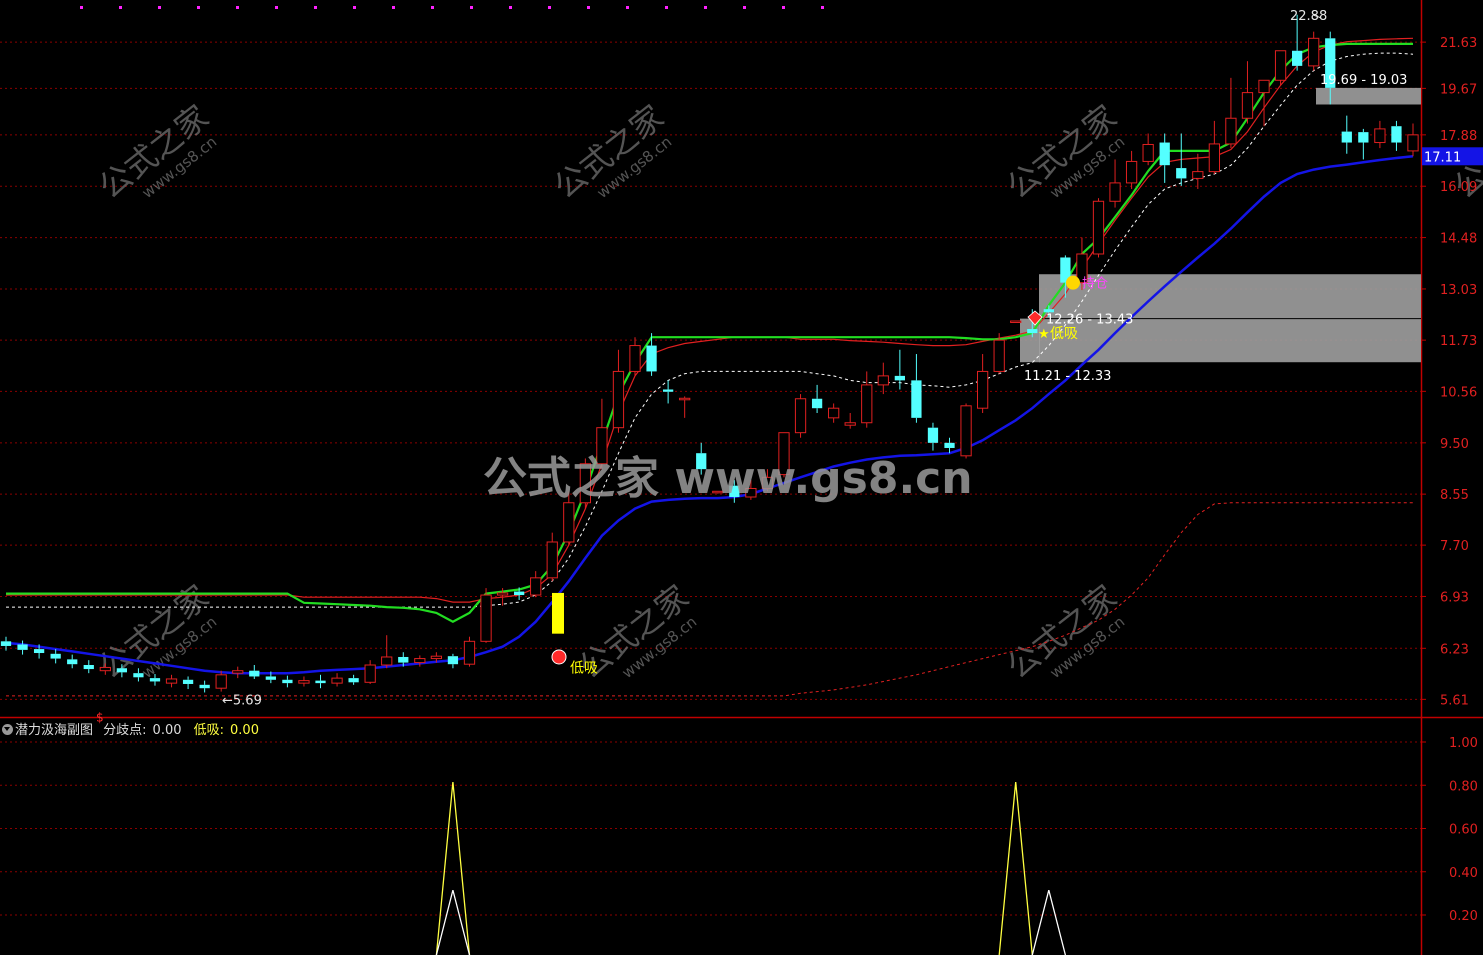 The image size is (1483, 955). What do you see at coordinates (1458, 290) in the screenshot?
I see `y-axis-tick: 13.03` at bounding box center [1458, 290].